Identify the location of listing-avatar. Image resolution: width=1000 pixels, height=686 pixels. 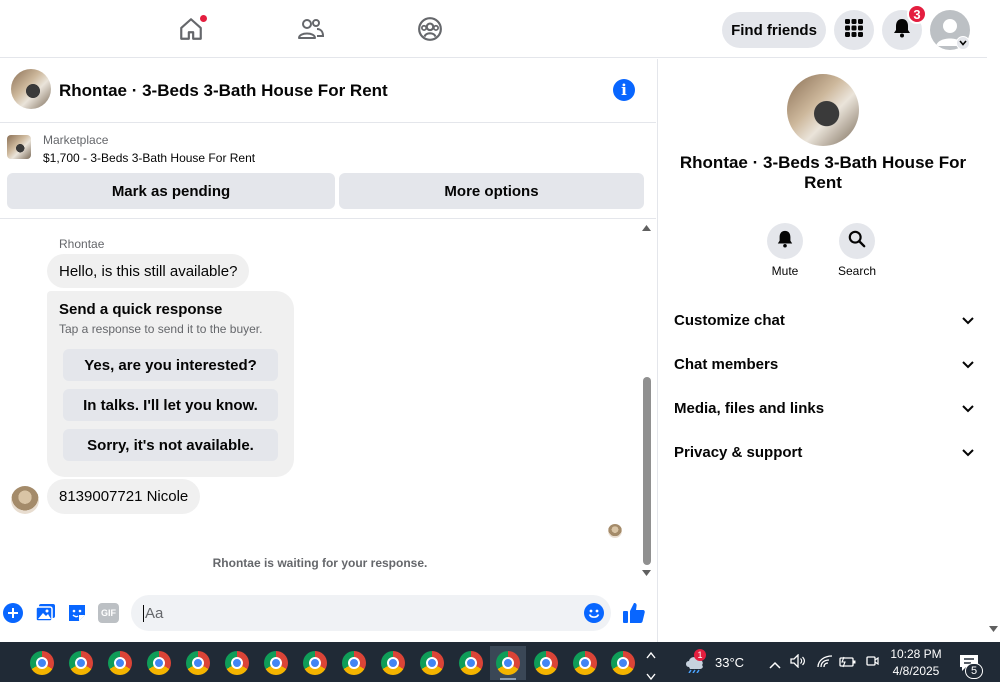
(31, 89).